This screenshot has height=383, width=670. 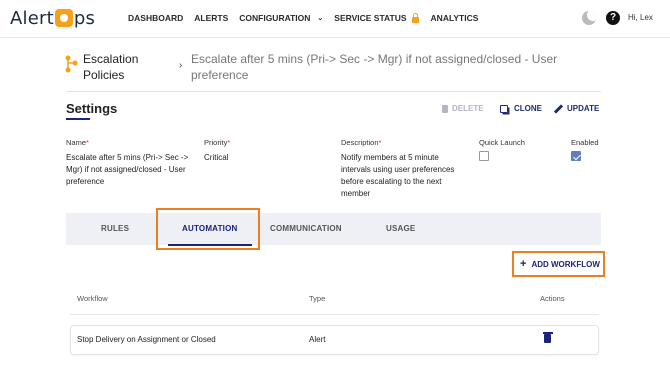 What do you see at coordinates (115, 228) in the screenshot?
I see `tab-rules: RULES` at bounding box center [115, 228].